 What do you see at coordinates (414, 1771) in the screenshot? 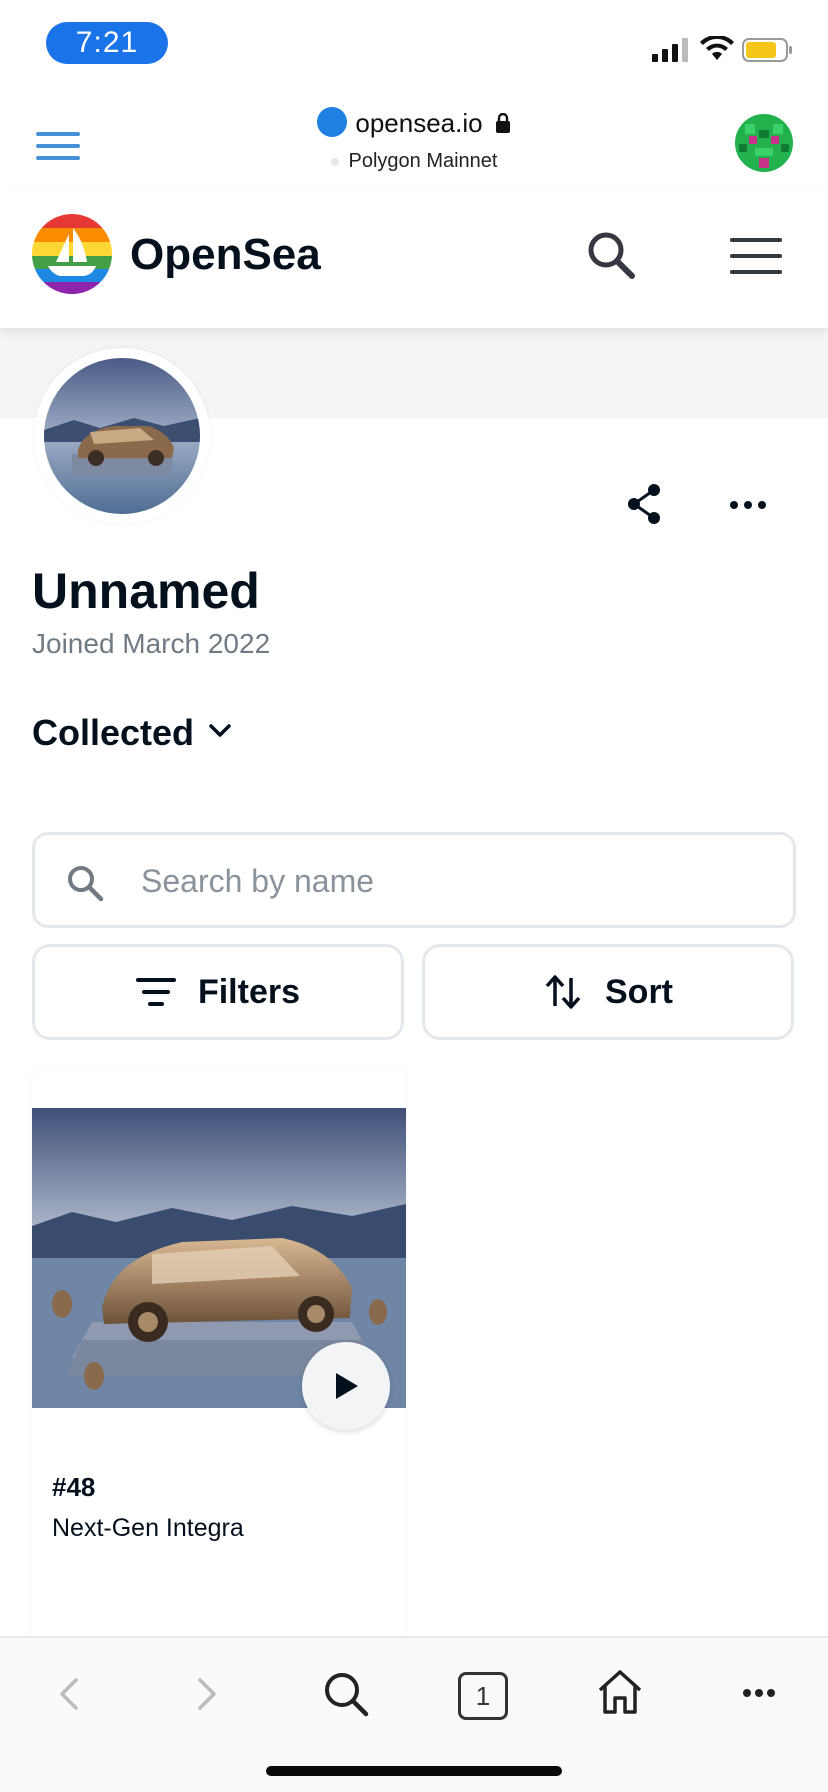
I see `home-indicator` at bounding box center [414, 1771].